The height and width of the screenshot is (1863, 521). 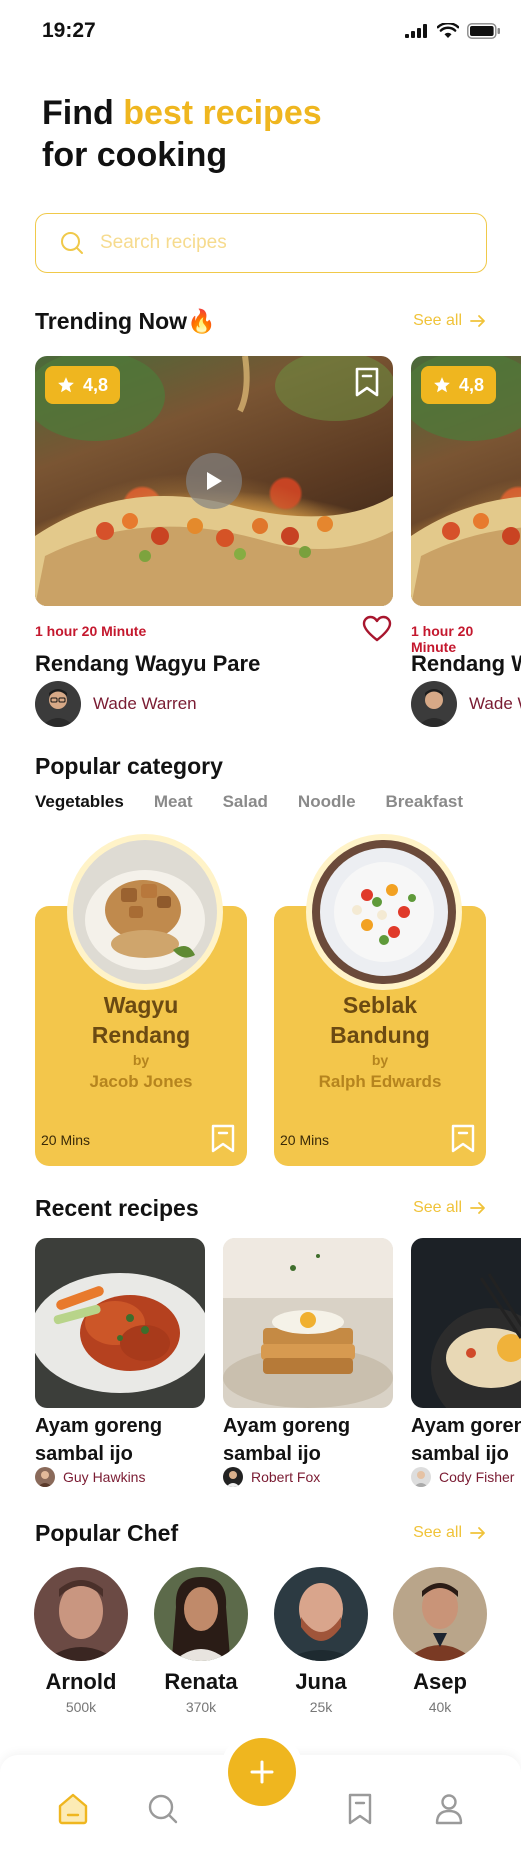 What do you see at coordinates (141, 1035) in the screenshot?
I see `recipe-name-line2: Rendang` at bounding box center [141, 1035].